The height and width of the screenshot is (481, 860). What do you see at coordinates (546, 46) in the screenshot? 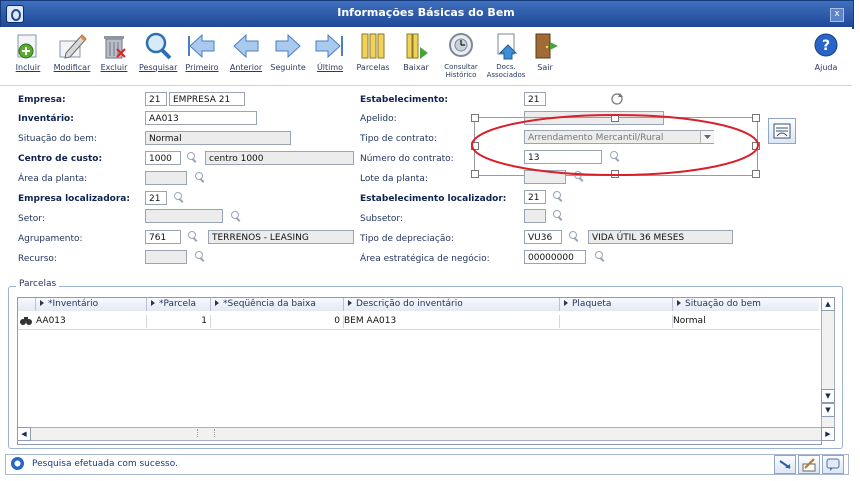
I see `exit-door-icon` at bounding box center [546, 46].